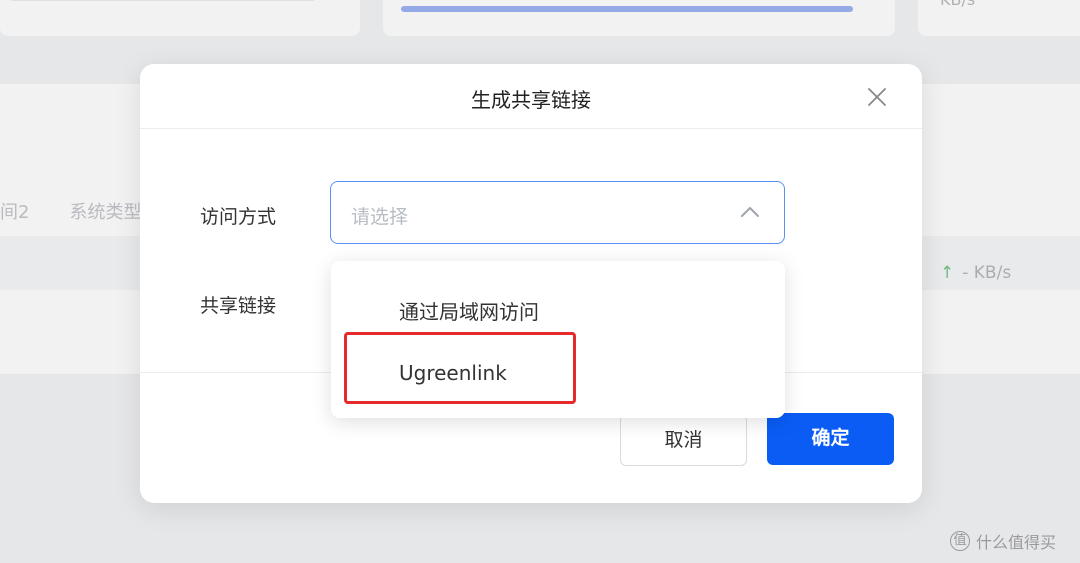  What do you see at coordinates (531, 100) in the screenshot?
I see `dialog-title: 生成共享链接` at bounding box center [531, 100].